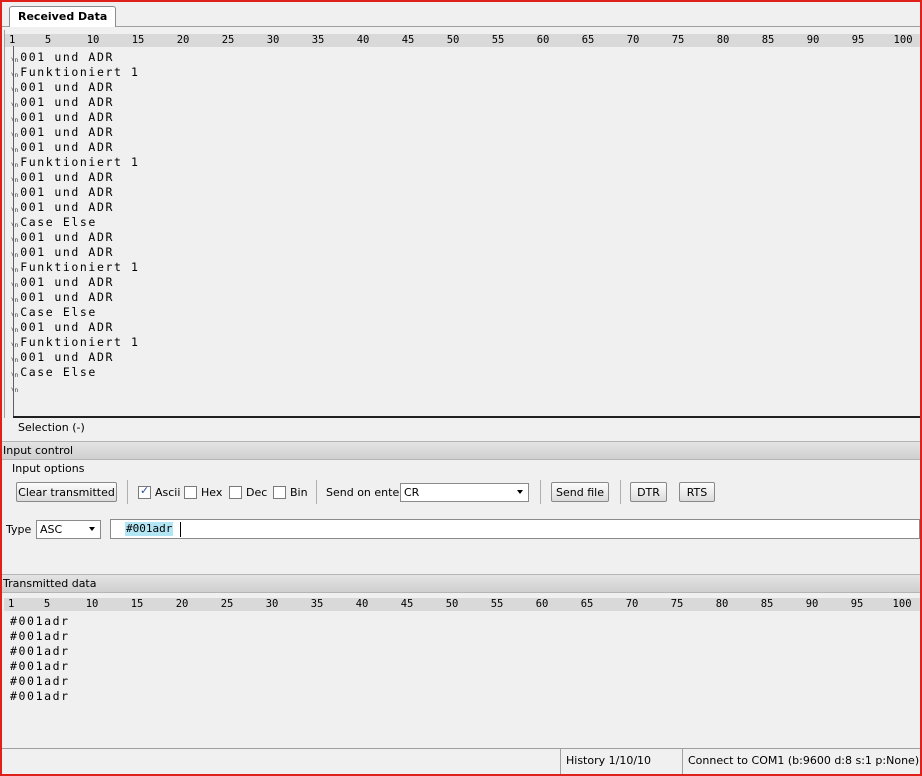 The height and width of the screenshot is (776, 922). I want to click on history-status: History 1/10/10, so click(621, 762).